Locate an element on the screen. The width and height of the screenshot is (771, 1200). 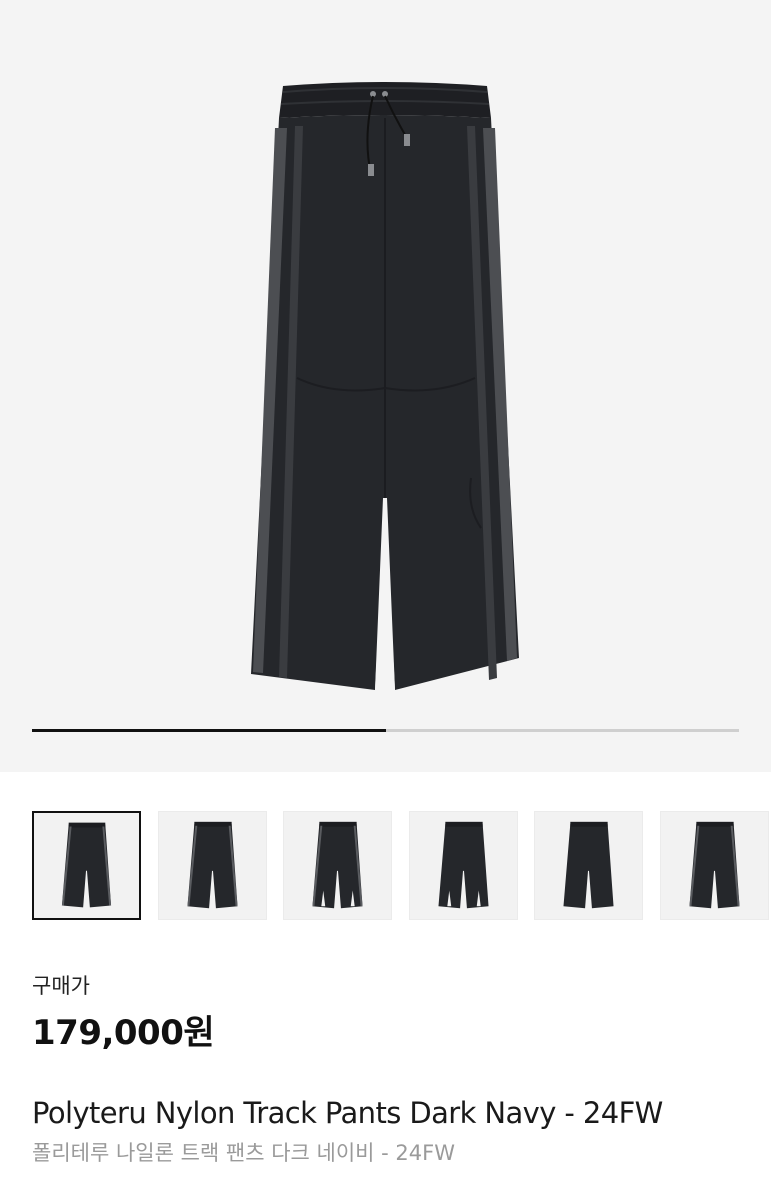
price-label: 구매가 is located at coordinates (61, 986).